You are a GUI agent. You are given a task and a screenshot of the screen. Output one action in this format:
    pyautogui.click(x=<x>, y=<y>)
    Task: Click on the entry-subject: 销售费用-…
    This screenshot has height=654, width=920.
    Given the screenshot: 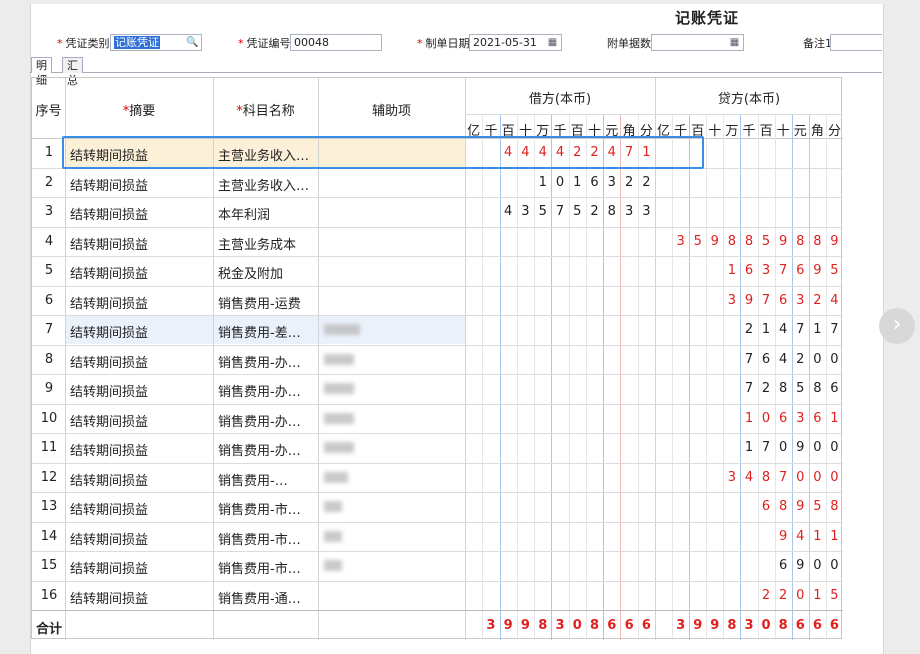 What is the action you would take?
    pyautogui.click(x=267, y=479)
    